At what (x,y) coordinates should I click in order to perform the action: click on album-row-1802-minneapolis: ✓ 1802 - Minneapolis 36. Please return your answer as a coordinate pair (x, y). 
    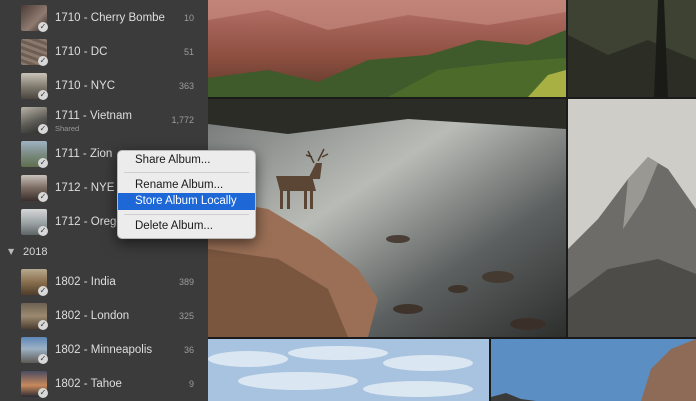
    Looking at the image, I should click on (104, 351).